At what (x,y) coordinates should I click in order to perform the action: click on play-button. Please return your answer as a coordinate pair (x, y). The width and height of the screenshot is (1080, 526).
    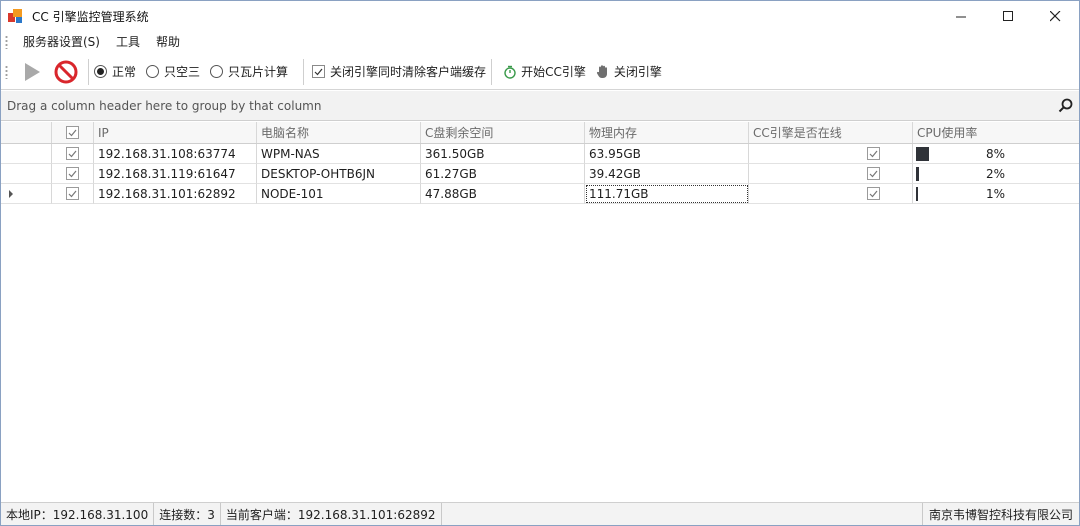
    Looking at the image, I should click on (32, 72).